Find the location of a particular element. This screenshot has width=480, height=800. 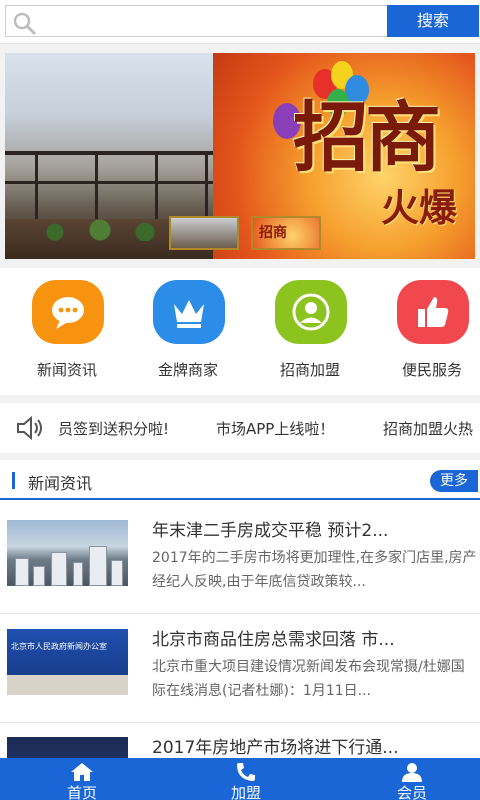

menu-item-news: 新闻资讯 is located at coordinates (67, 335).